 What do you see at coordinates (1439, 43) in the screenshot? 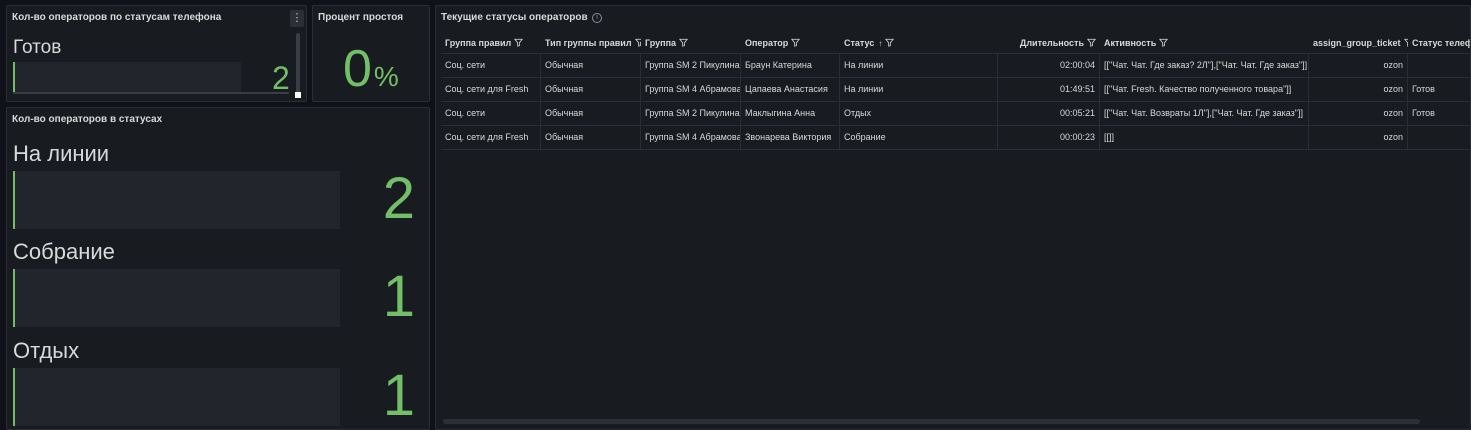
I see `column-header: Статус телефона` at bounding box center [1439, 43].